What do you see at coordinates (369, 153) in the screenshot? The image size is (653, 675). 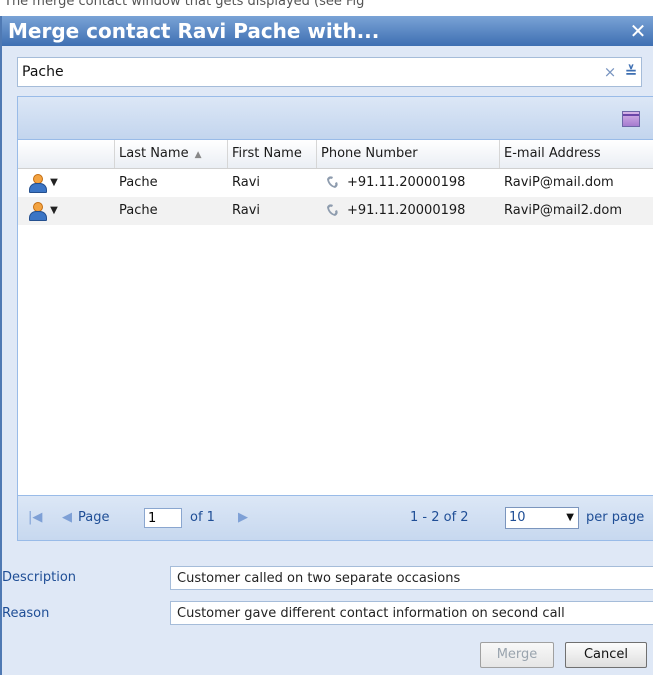 I see `column-header-label: Phone Number` at bounding box center [369, 153].